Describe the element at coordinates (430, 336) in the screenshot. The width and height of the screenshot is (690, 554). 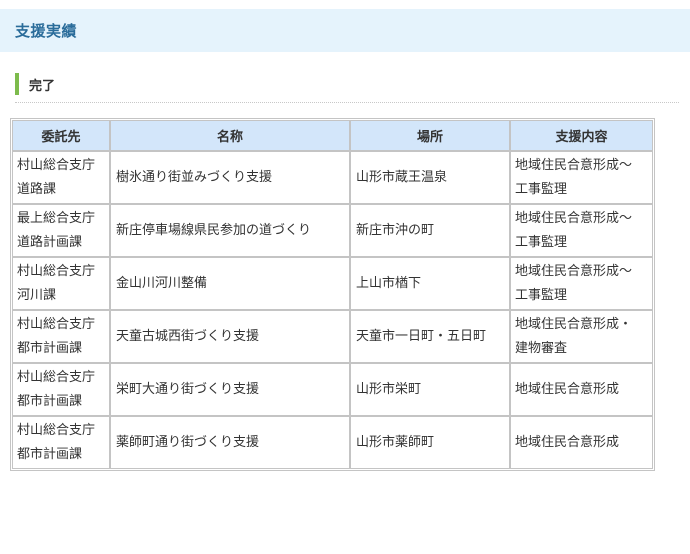
I see `cell-location: 天童市一日町・五日町` at that location.